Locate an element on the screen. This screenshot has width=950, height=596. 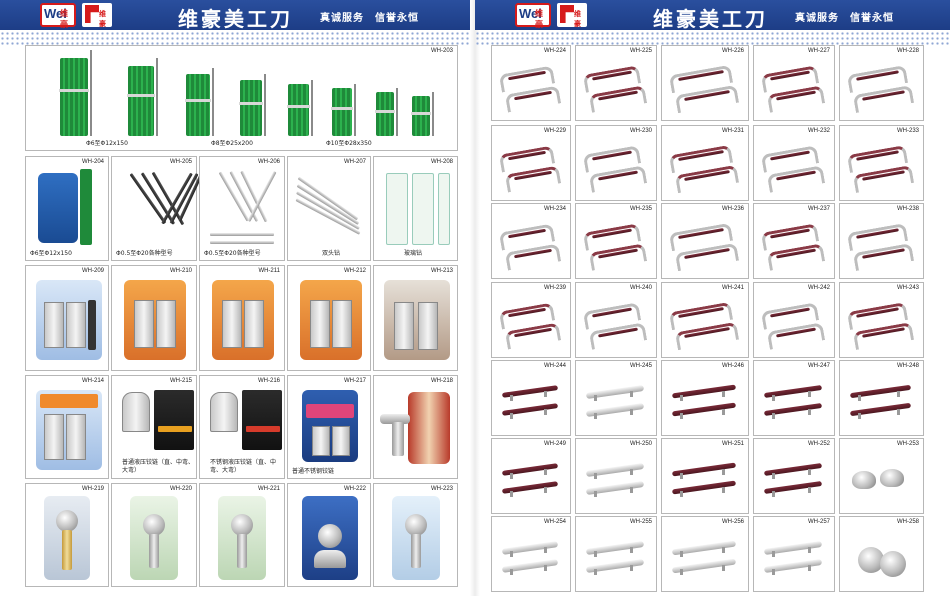
product-code: WH-222 is located at coordinates (354, 489).